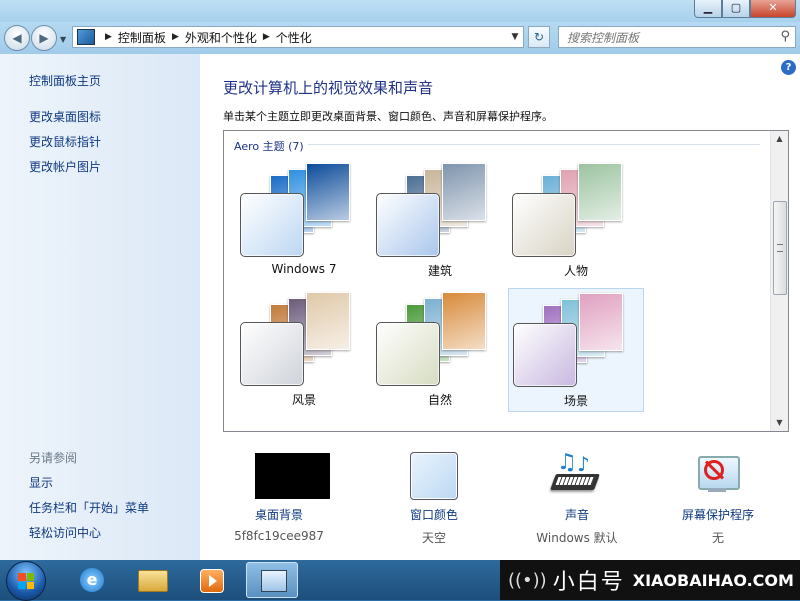 The image size is (800, 601). Describe the element at coordinates (304, 269) in the screenshot. I see `theme-name: Windows 7` at that location.